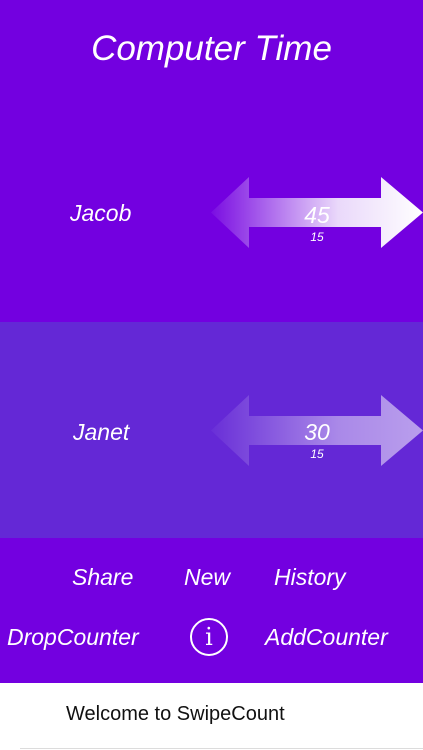 This screenshot has width=423, height=750. Describe the element at coordinates (101, 432) in the screenshot. I see `counter-name: Janet` at that location.